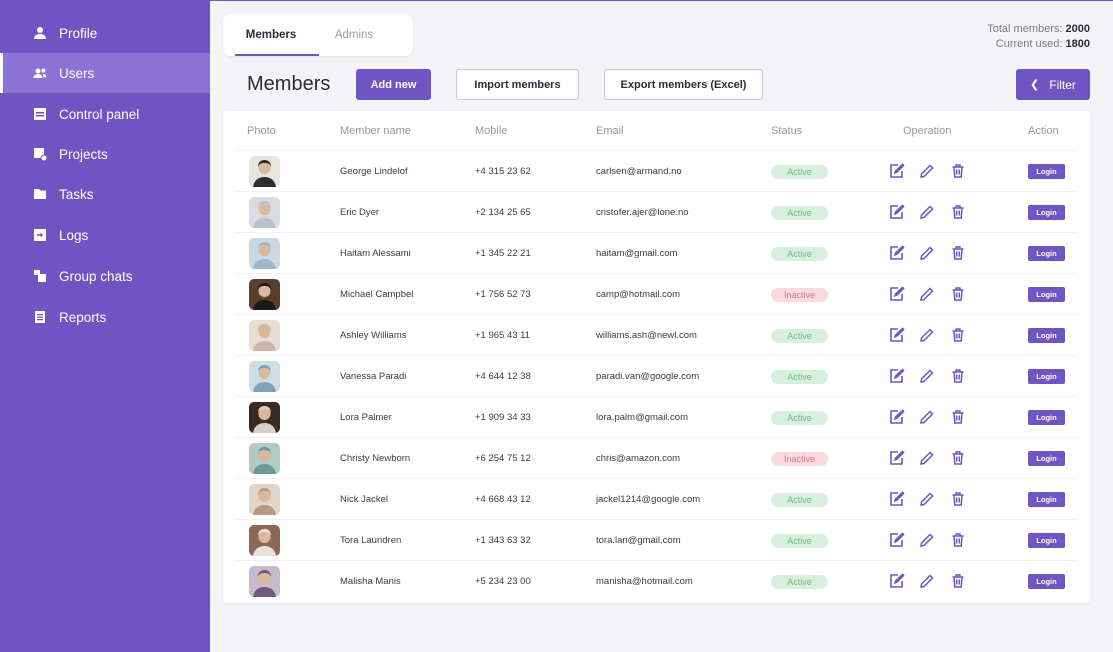 The image size is (1113, 652). I want to click on tab-members: Members, so click(271, 35).